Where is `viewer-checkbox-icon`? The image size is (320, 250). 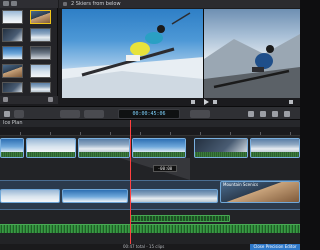
viewer-checkbox-icon is located at coordinates (65, 4).